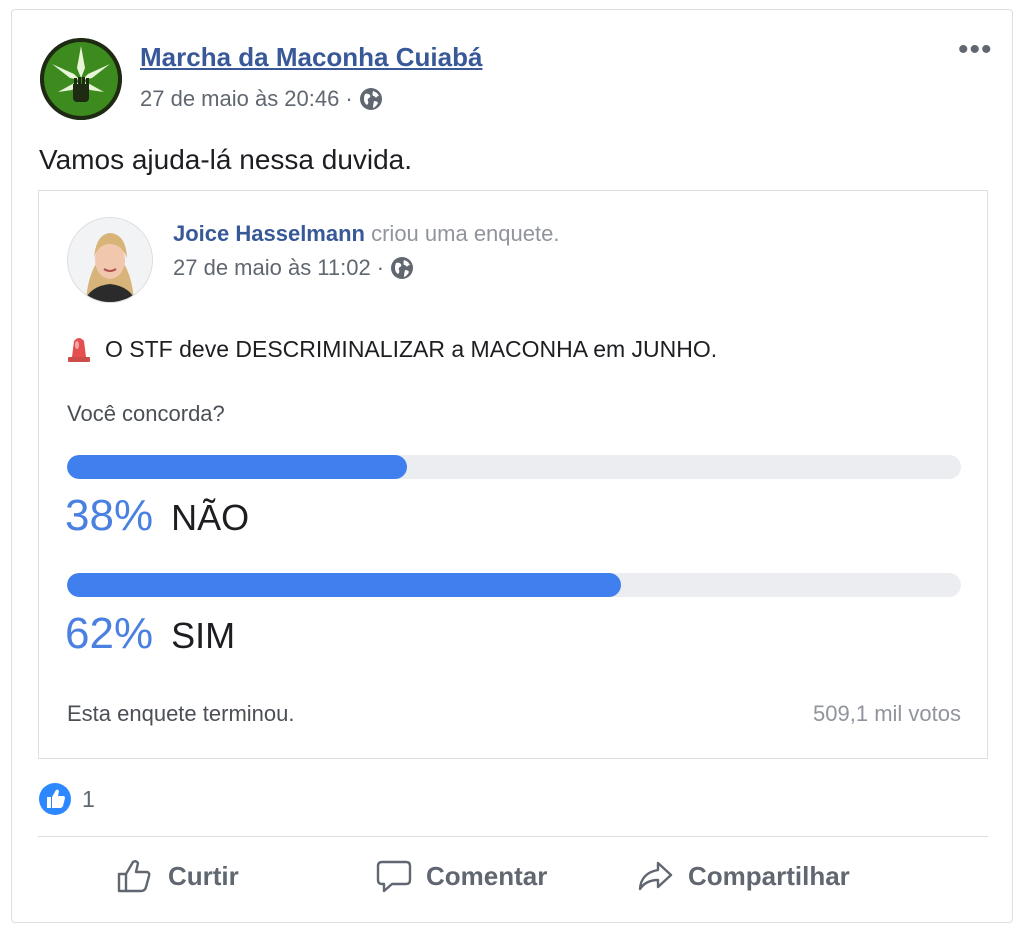  I want to click on poll-option-bar-sim, so click(514, 585).